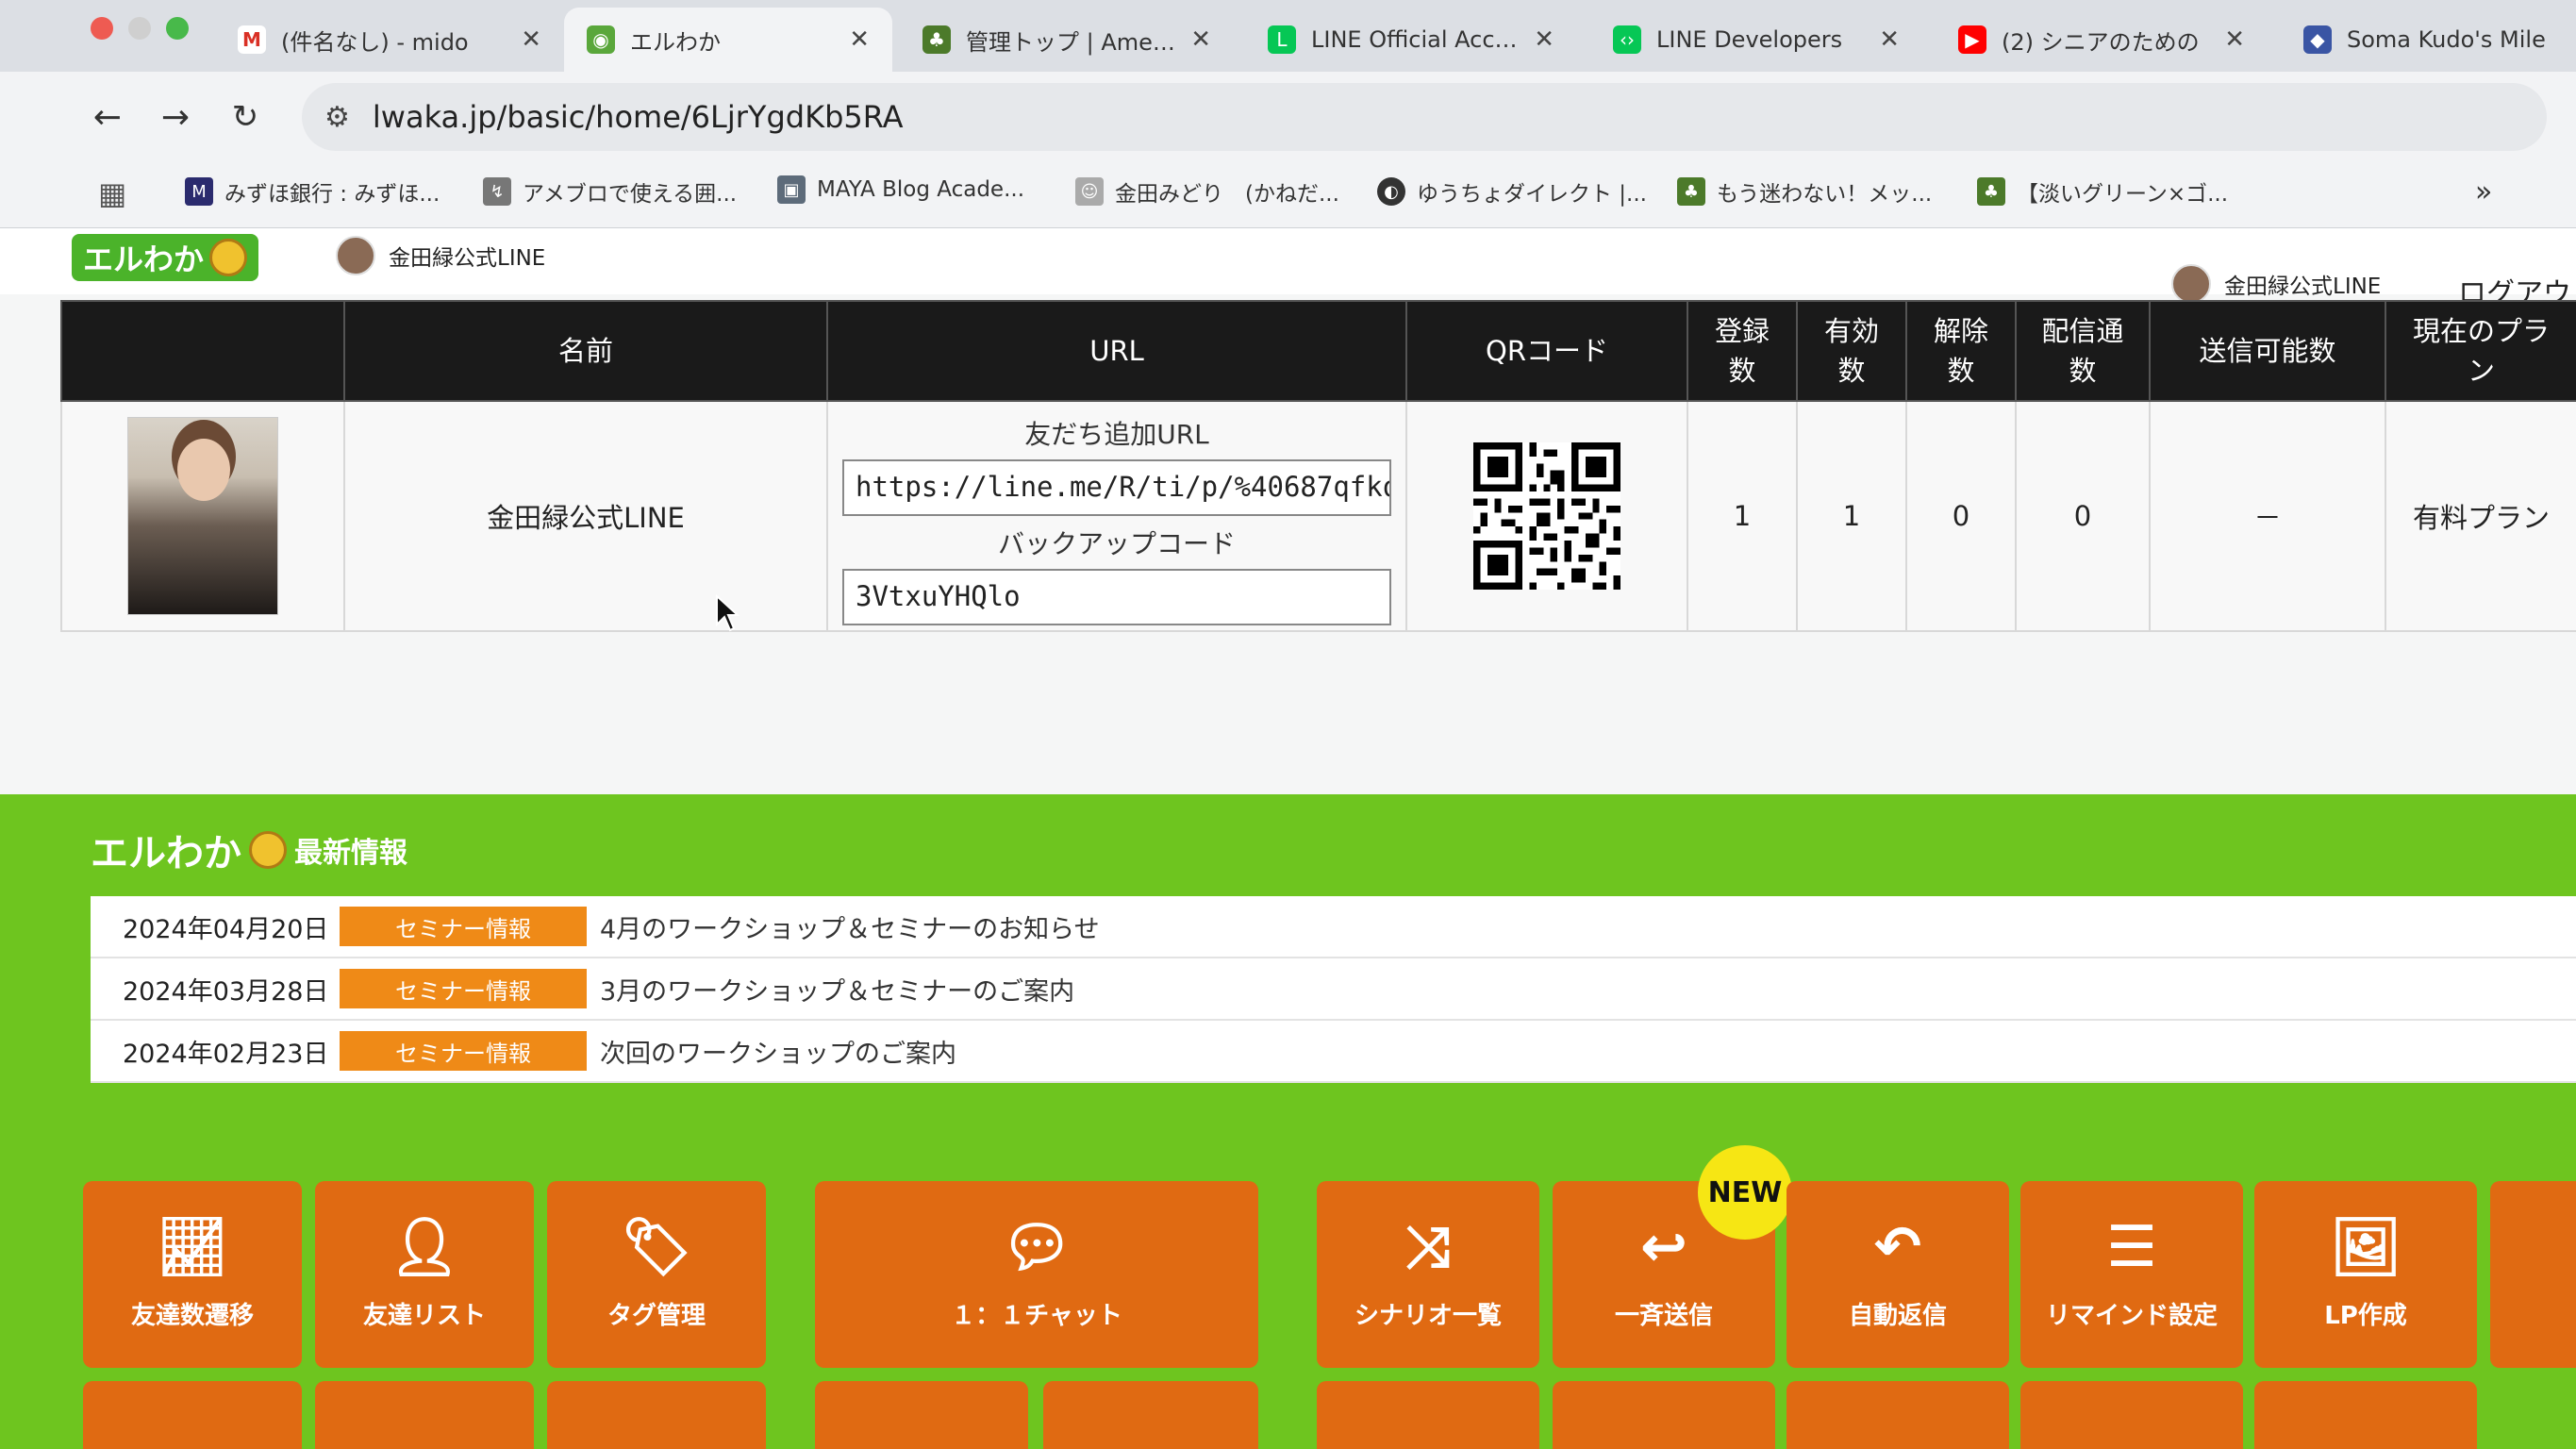 The image size is (2576, 1449). Describe the element at coordinates (424, 1275) in the screenshot. I see `friend-list-button: 👤︎ 友達リスト` at that location.